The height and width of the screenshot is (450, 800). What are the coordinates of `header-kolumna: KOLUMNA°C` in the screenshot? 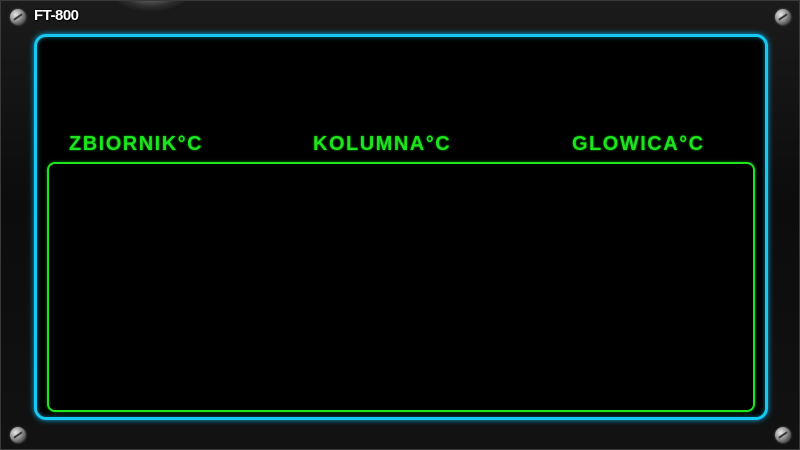 It's located at (382, 144).